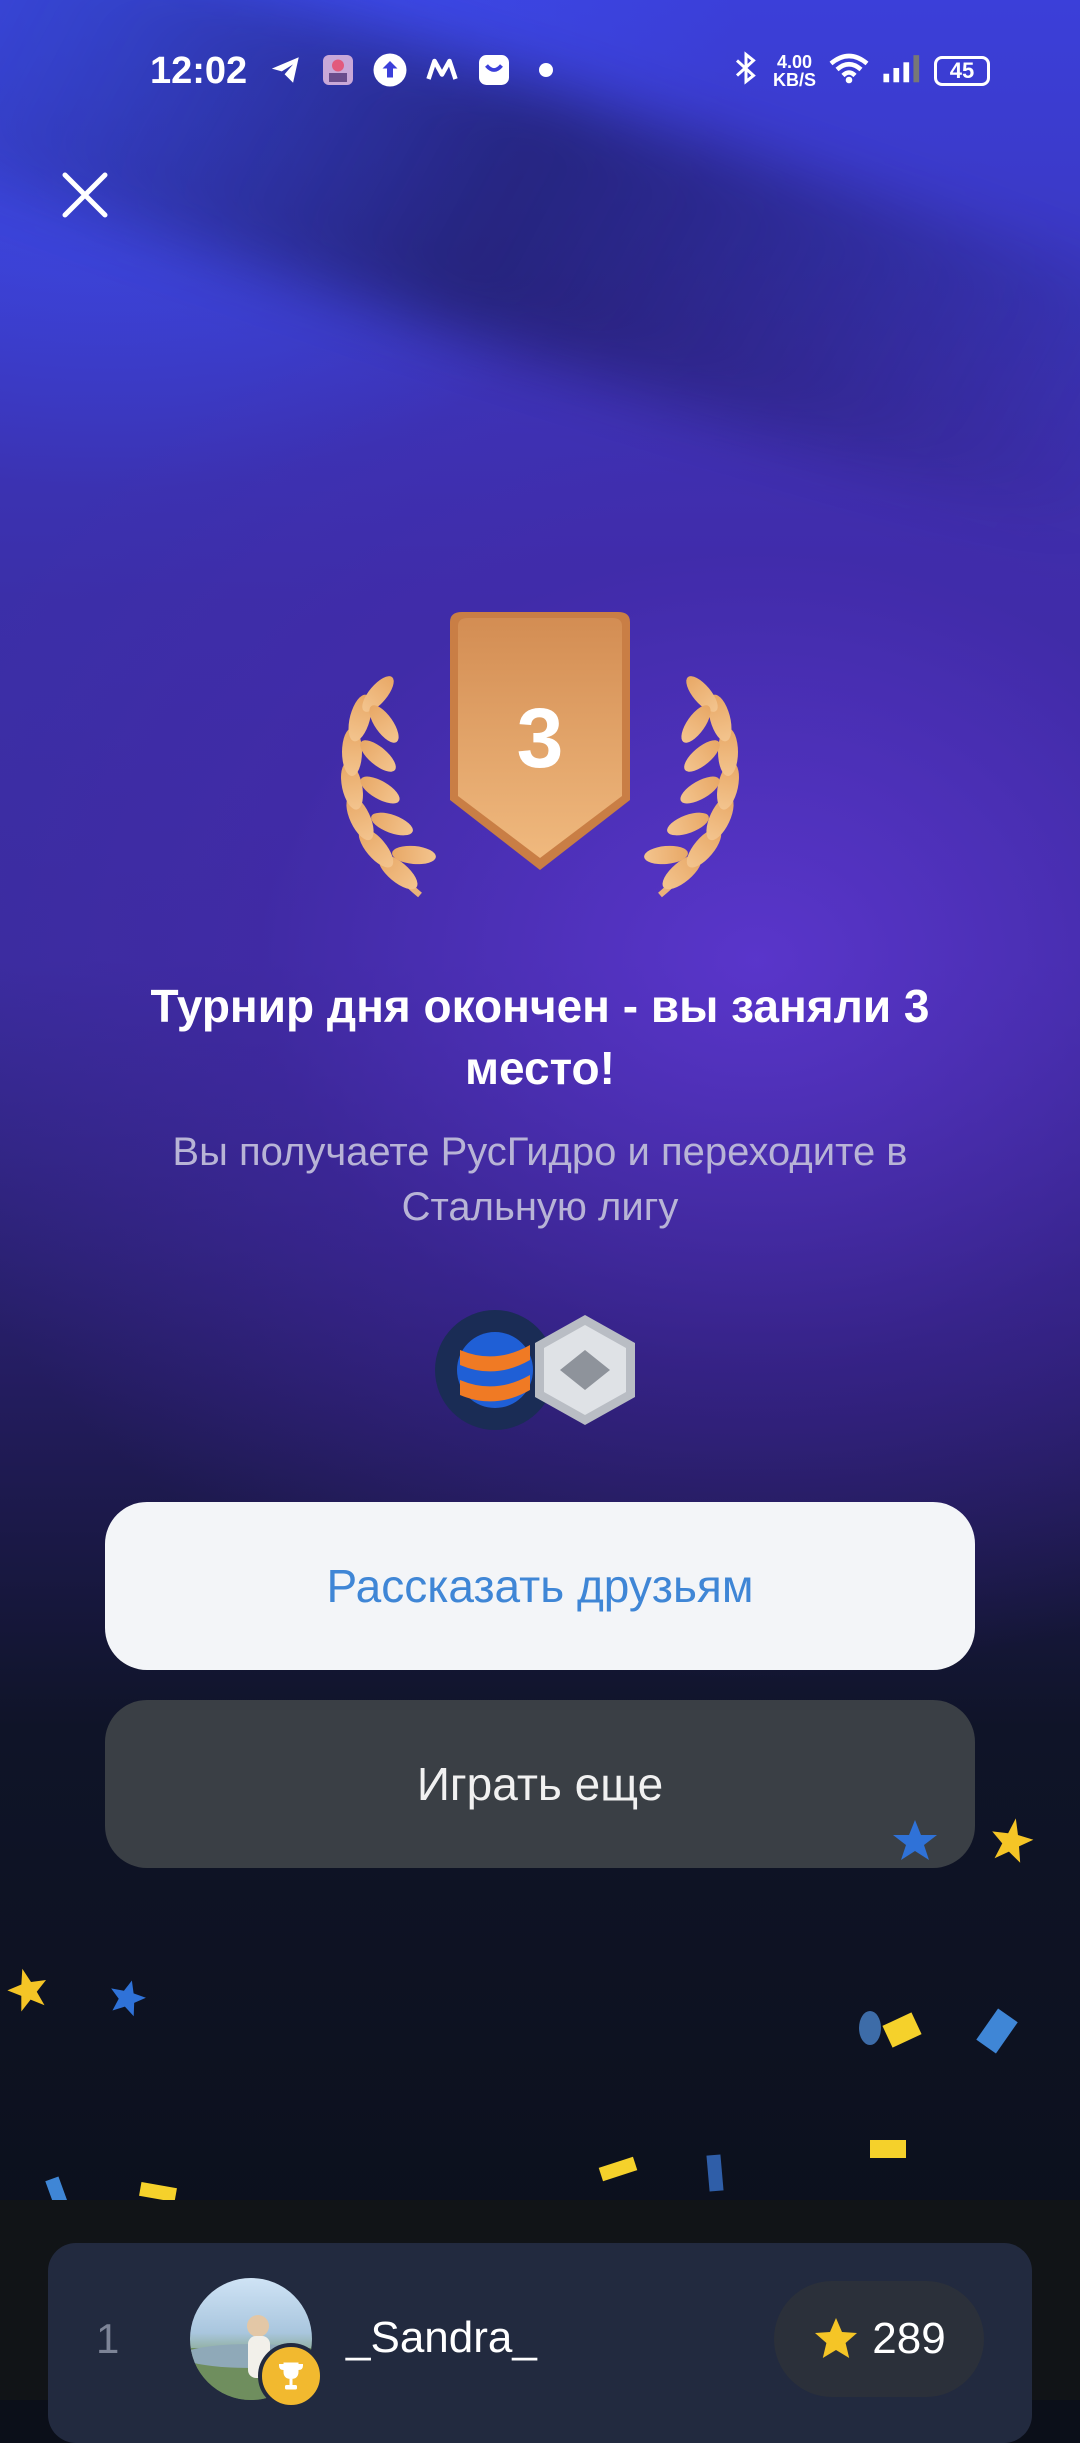  Describe the element at coordinates (836, 2338) in the screenshot. I see `star-icon` at that location.